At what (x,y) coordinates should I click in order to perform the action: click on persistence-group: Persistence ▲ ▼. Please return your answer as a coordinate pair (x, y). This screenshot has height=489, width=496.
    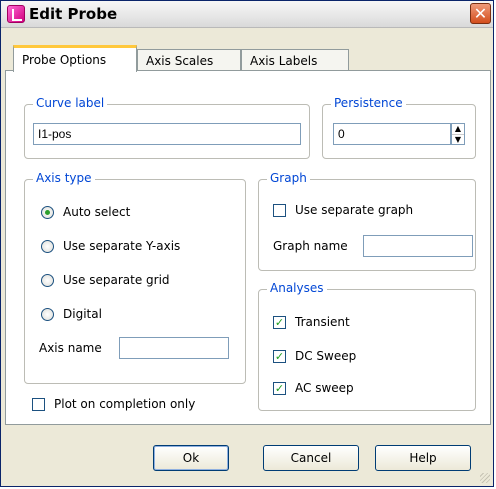
    Looking at the image, I should click on (399, 127).